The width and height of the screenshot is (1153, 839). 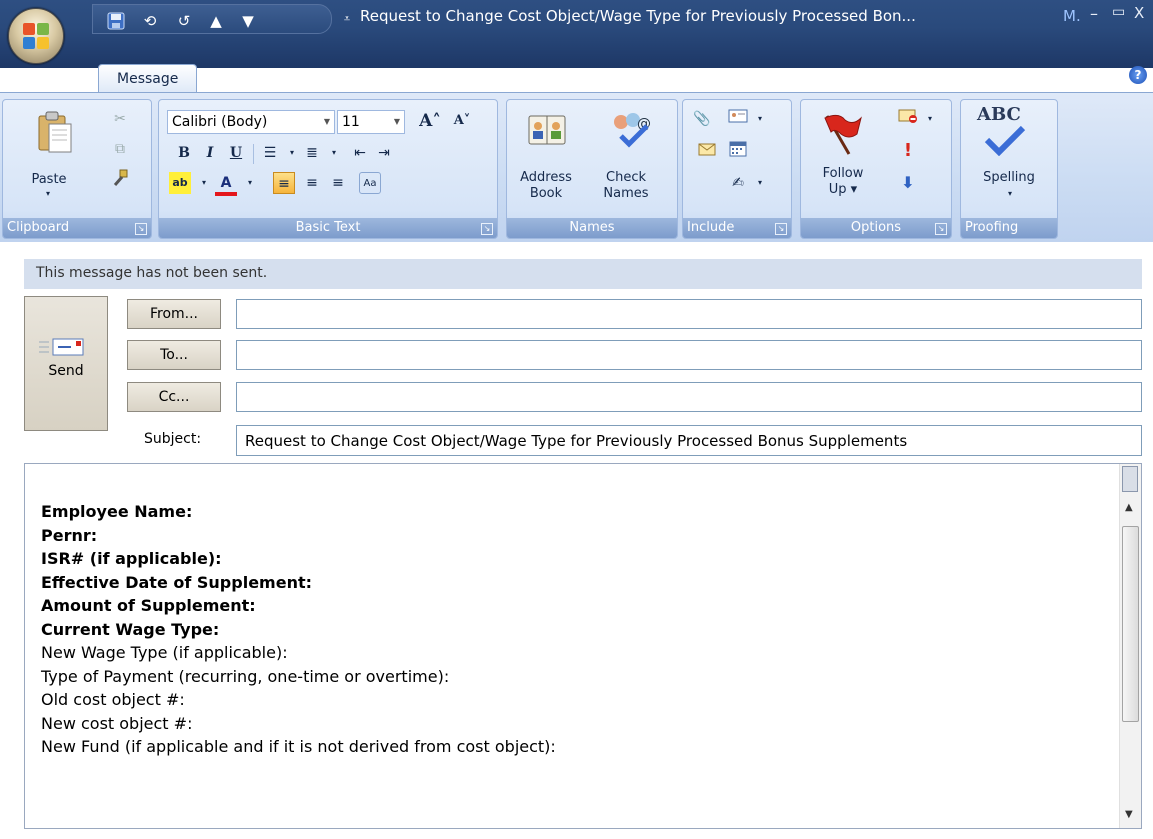 I want to click on next-item-icon: ▼, so click(x=248, y=21).